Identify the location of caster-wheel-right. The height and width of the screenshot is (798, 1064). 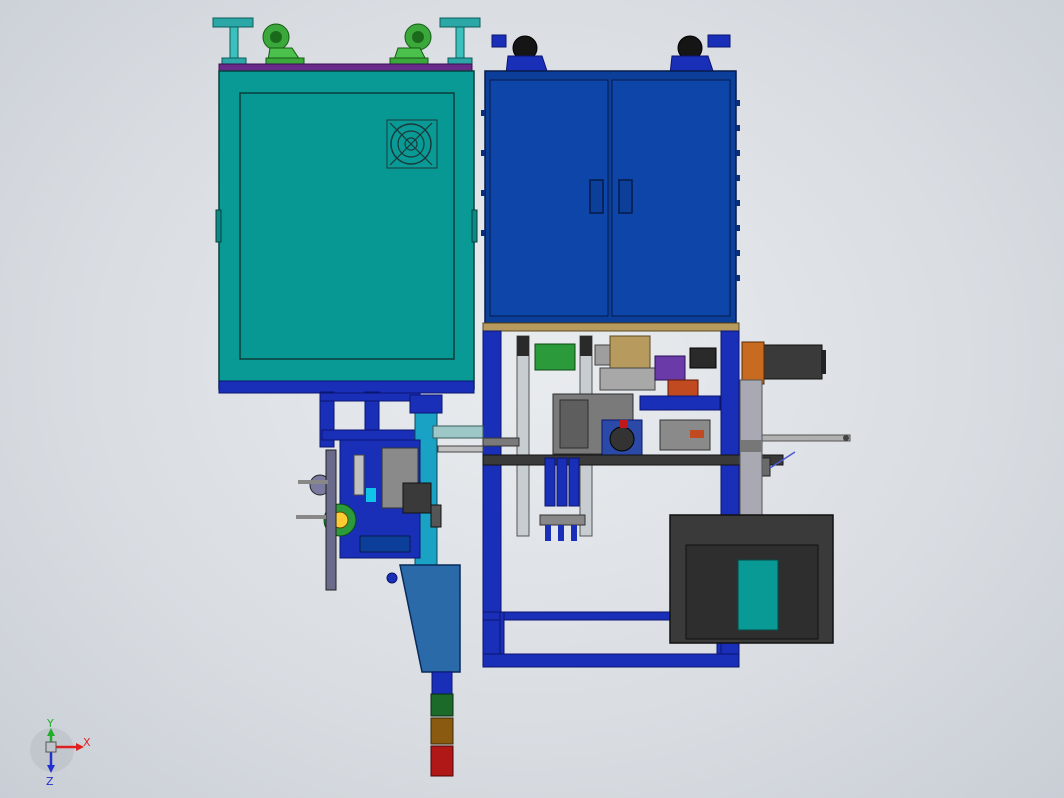
(410, 45).